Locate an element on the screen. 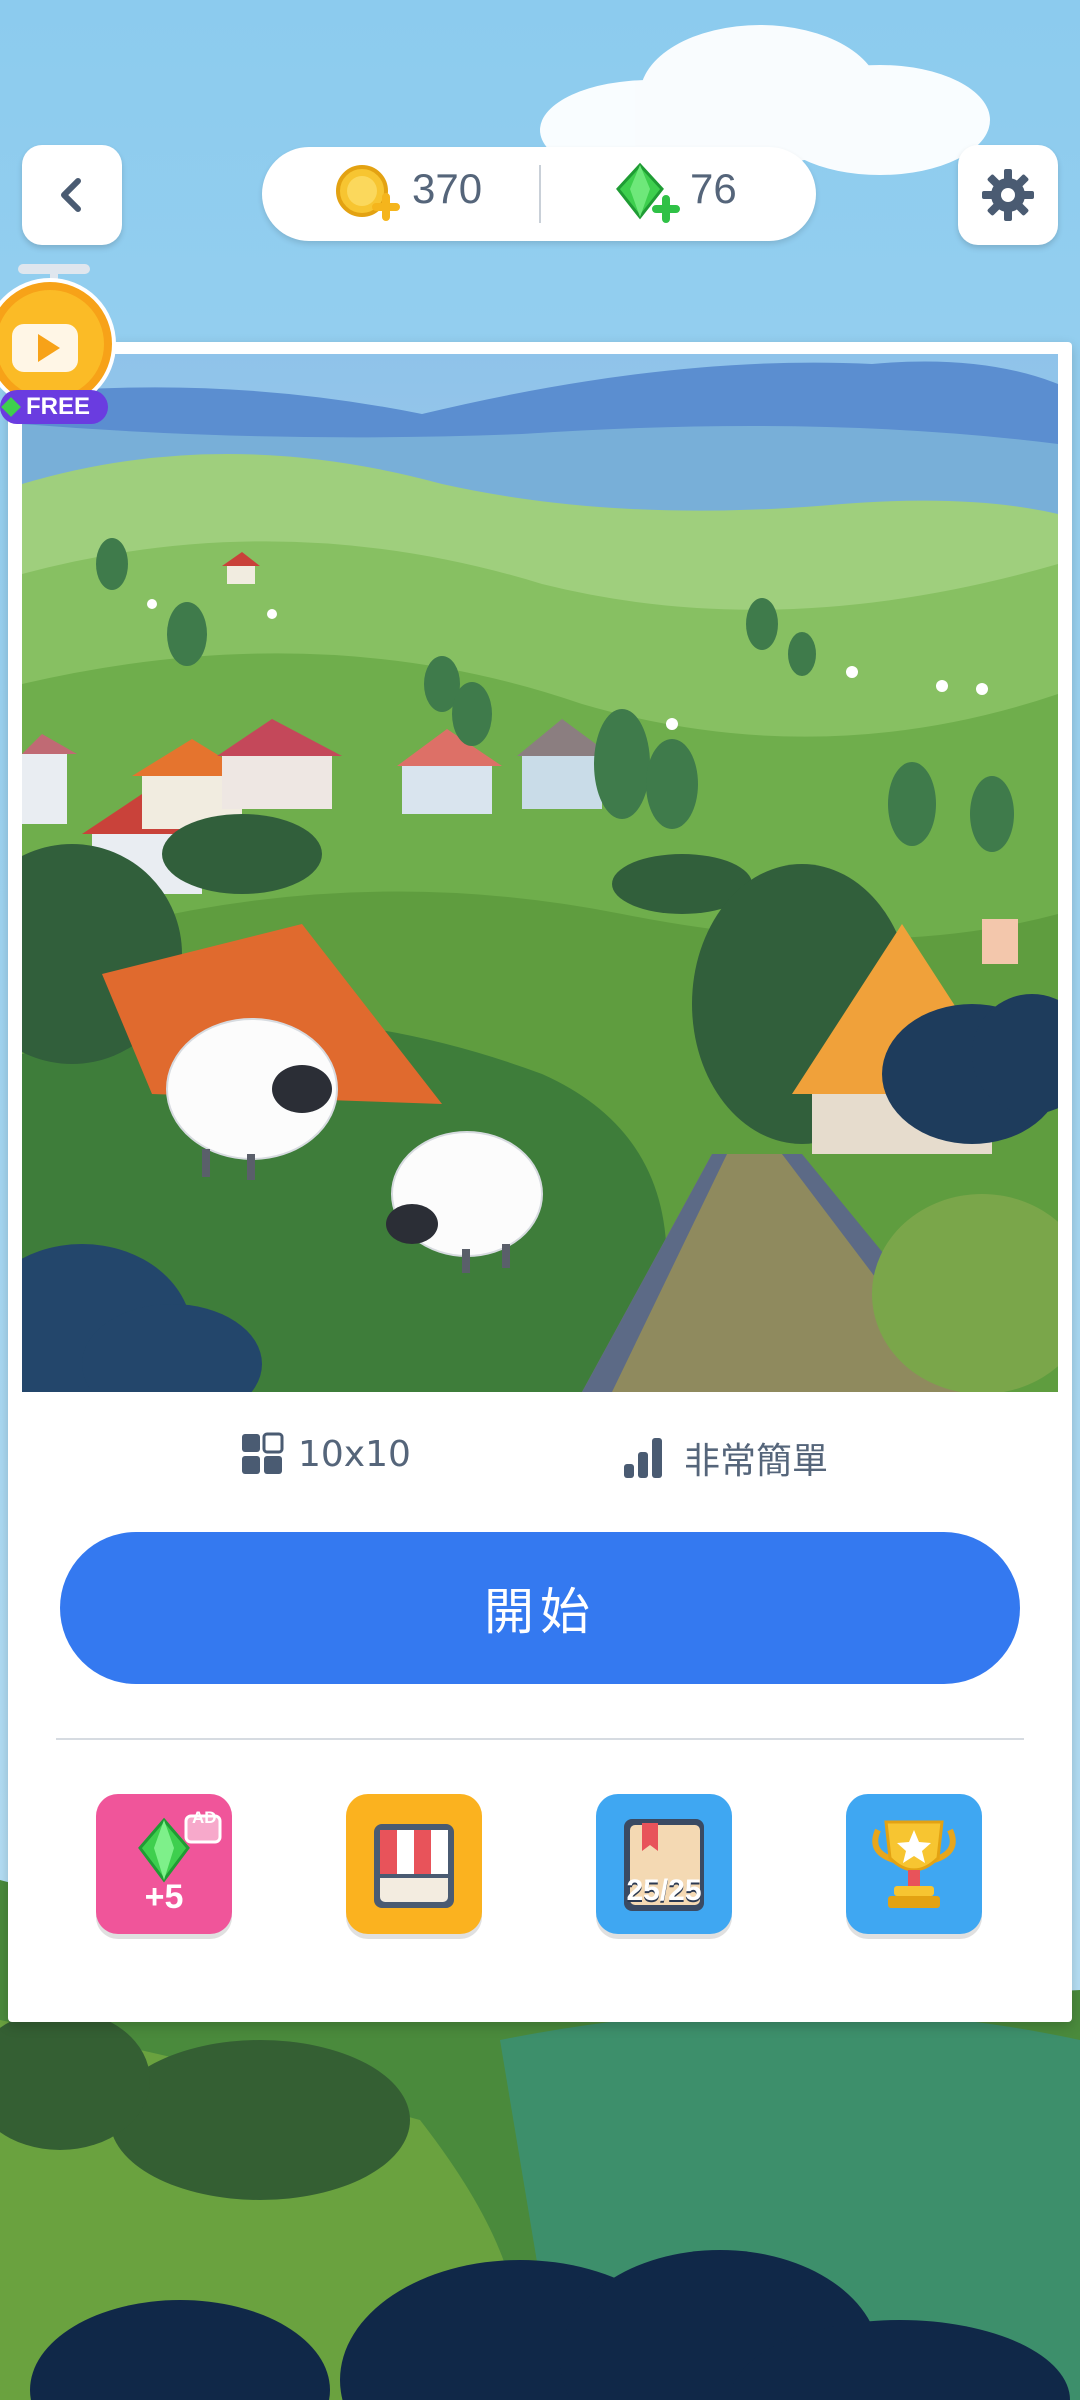 The width and height of the screenshot is (1080, 2400). section-divider is located at coordinates (540, 1739).